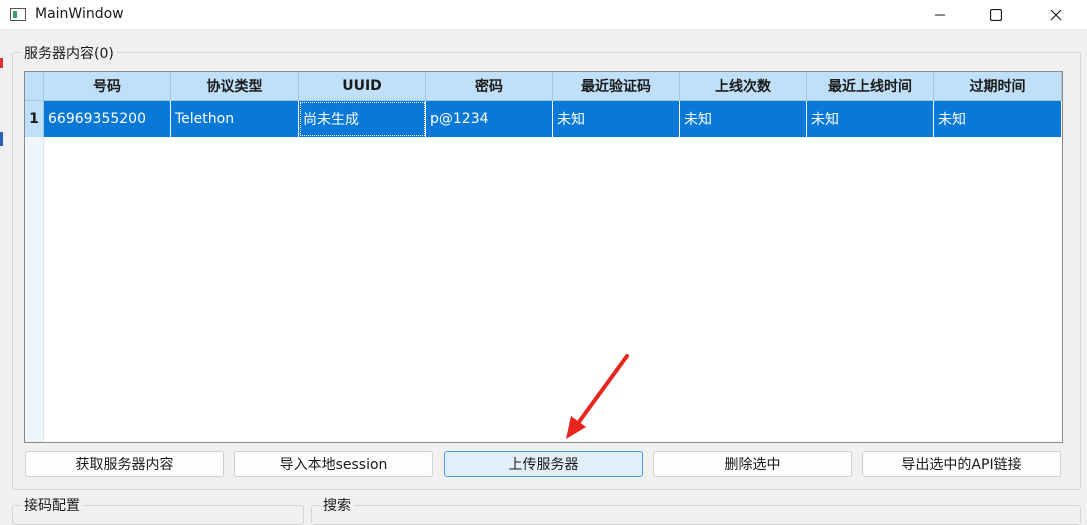 This screenshot has width=1087, height=525. I want to click on column-header-last-online: 最近上线时间, so click(870, 86).